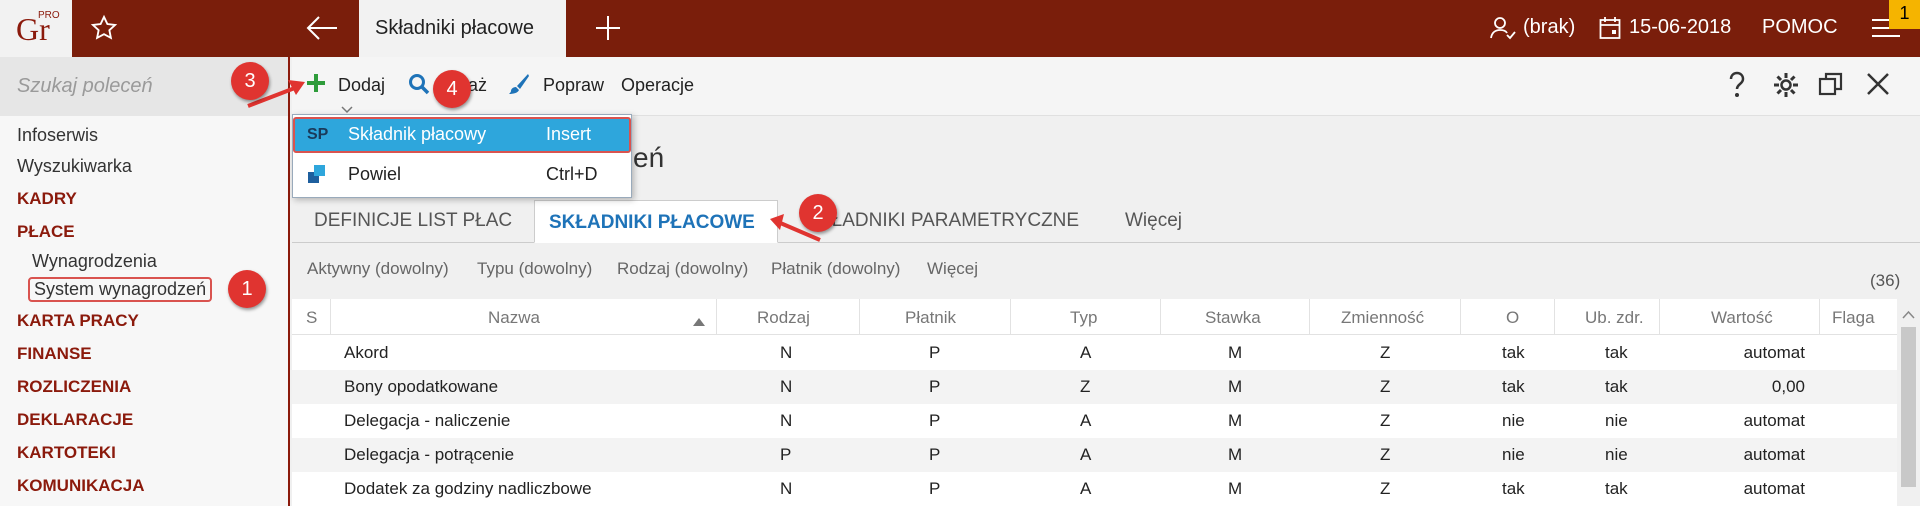 This screenshot has height=506, width=1920. Describe the element at coordinates (452, 89) in the screenshot. I see `step-marker-4: 4` at that location.